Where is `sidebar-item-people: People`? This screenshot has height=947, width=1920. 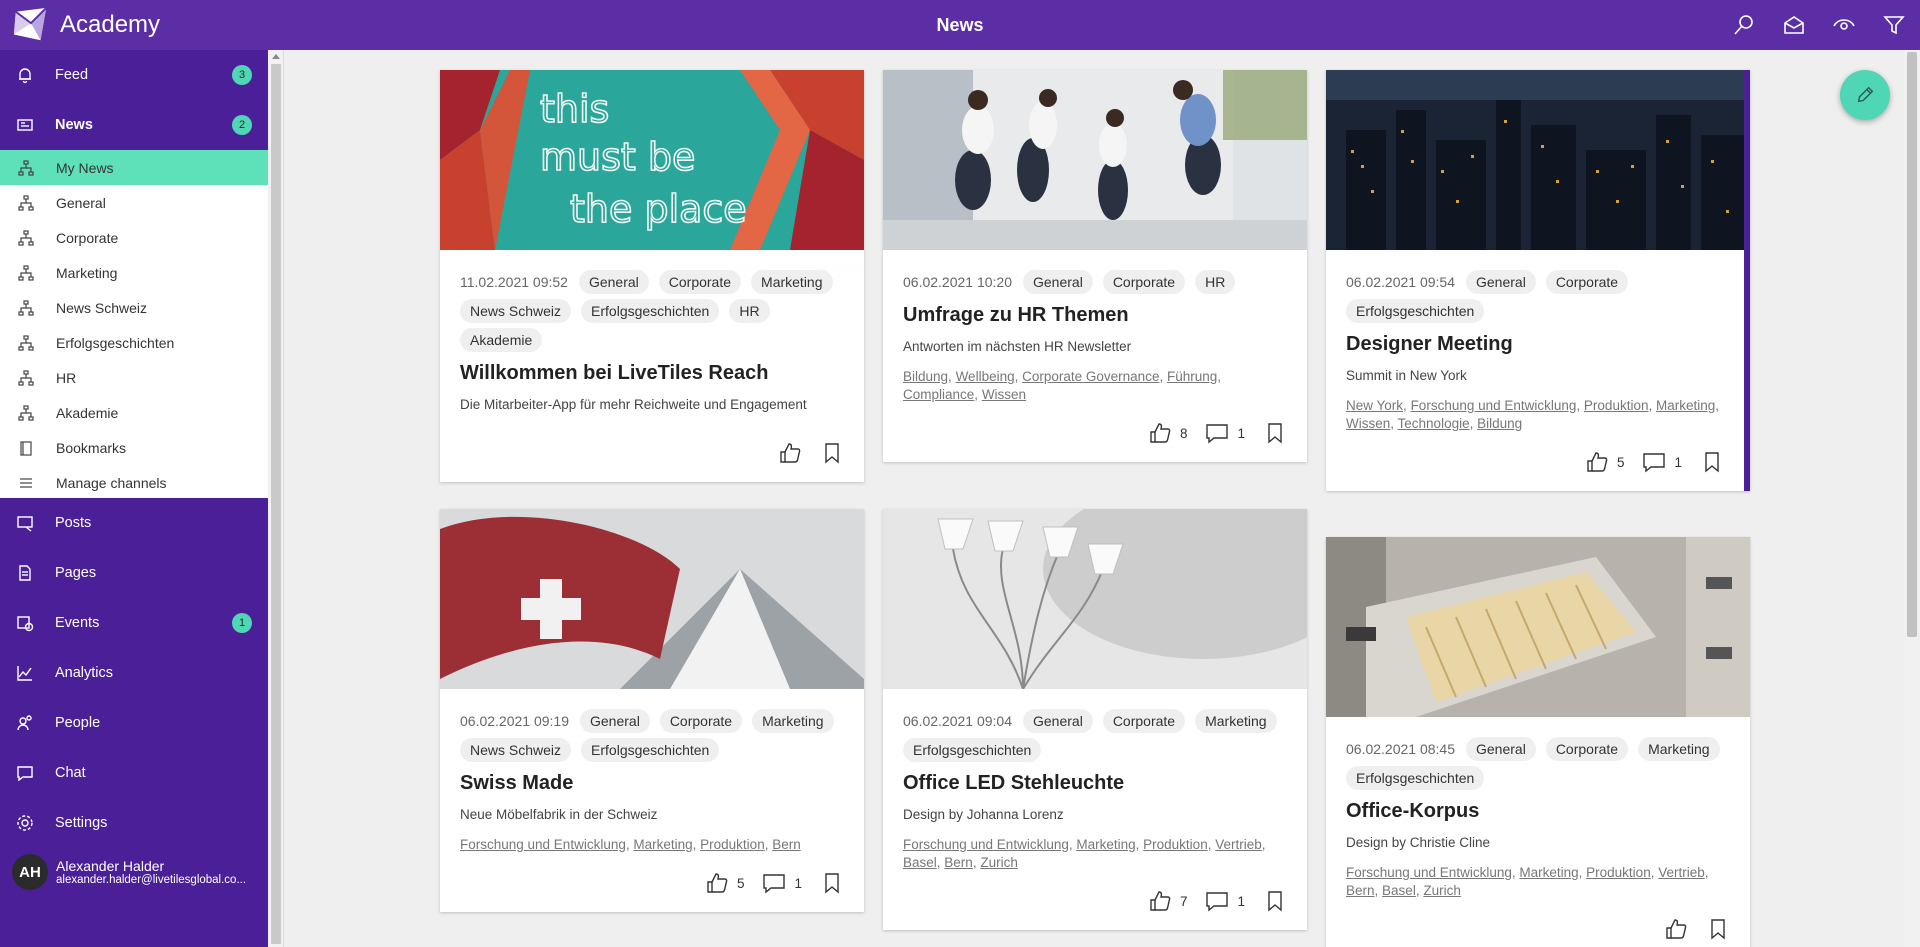 sidebar-item-people: People is located at coordinates (134, 723).